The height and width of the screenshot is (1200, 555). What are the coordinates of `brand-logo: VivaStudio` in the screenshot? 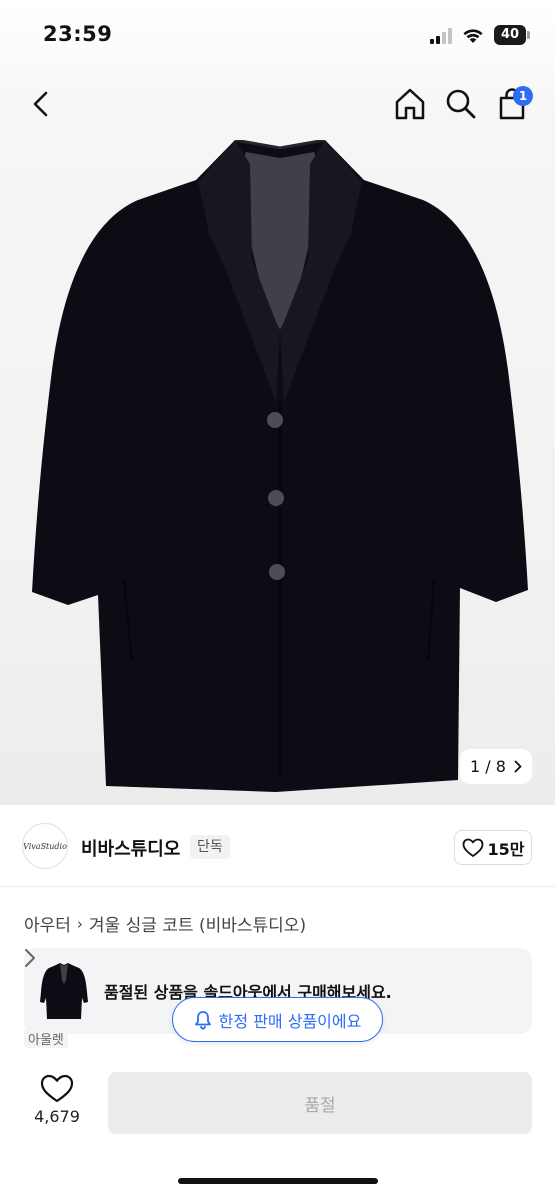 It's located at (45, 846).